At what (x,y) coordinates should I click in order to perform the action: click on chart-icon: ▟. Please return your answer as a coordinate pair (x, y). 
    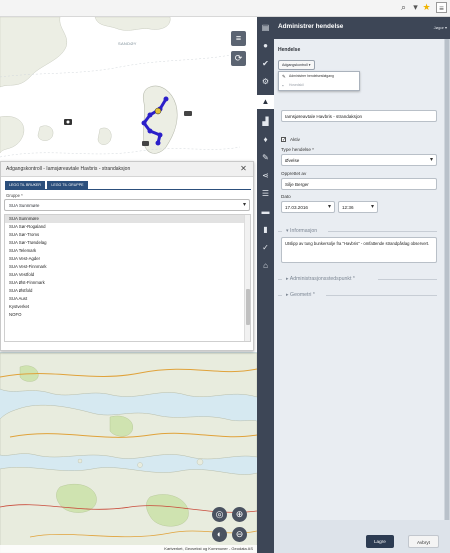
    Looking at the image, I should click on (265, 122).